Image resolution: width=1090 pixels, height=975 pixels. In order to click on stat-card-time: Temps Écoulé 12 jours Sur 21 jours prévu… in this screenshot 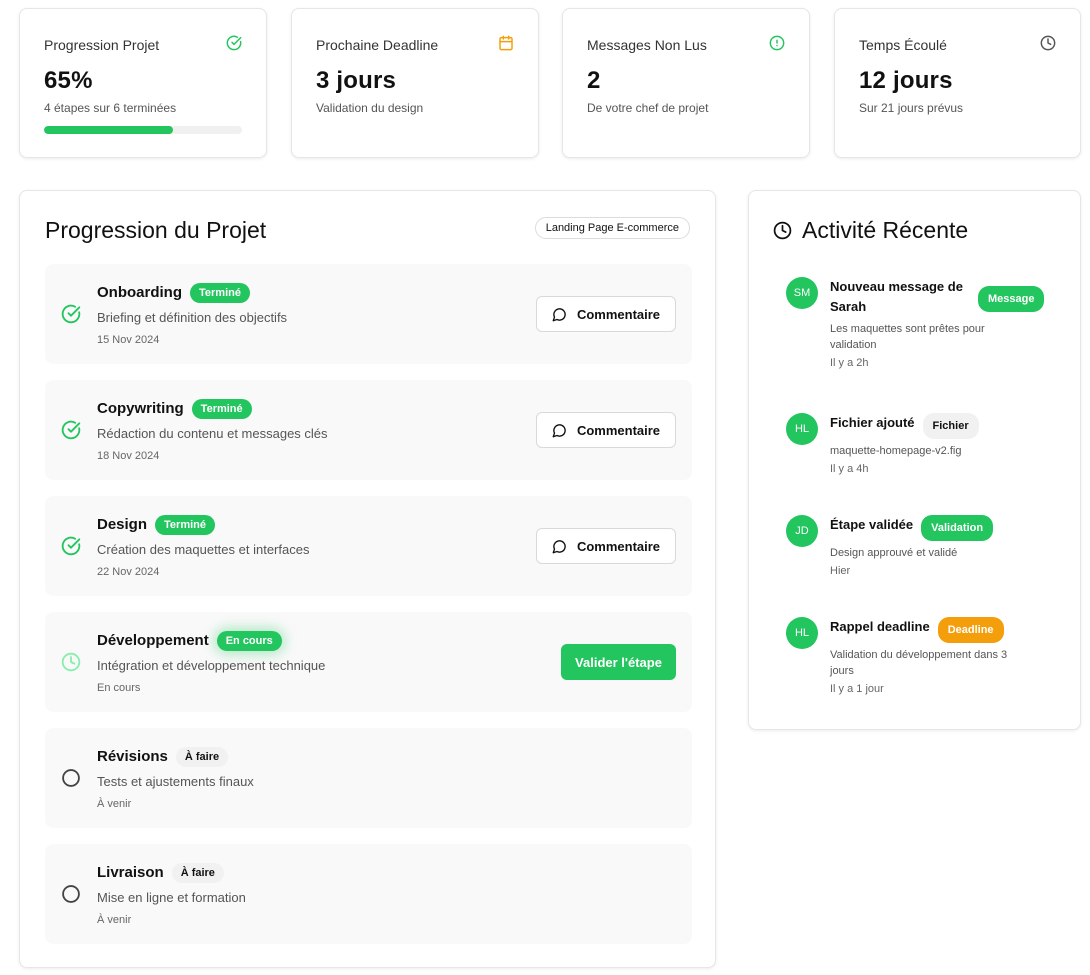, I will do `click(957, 83)`.